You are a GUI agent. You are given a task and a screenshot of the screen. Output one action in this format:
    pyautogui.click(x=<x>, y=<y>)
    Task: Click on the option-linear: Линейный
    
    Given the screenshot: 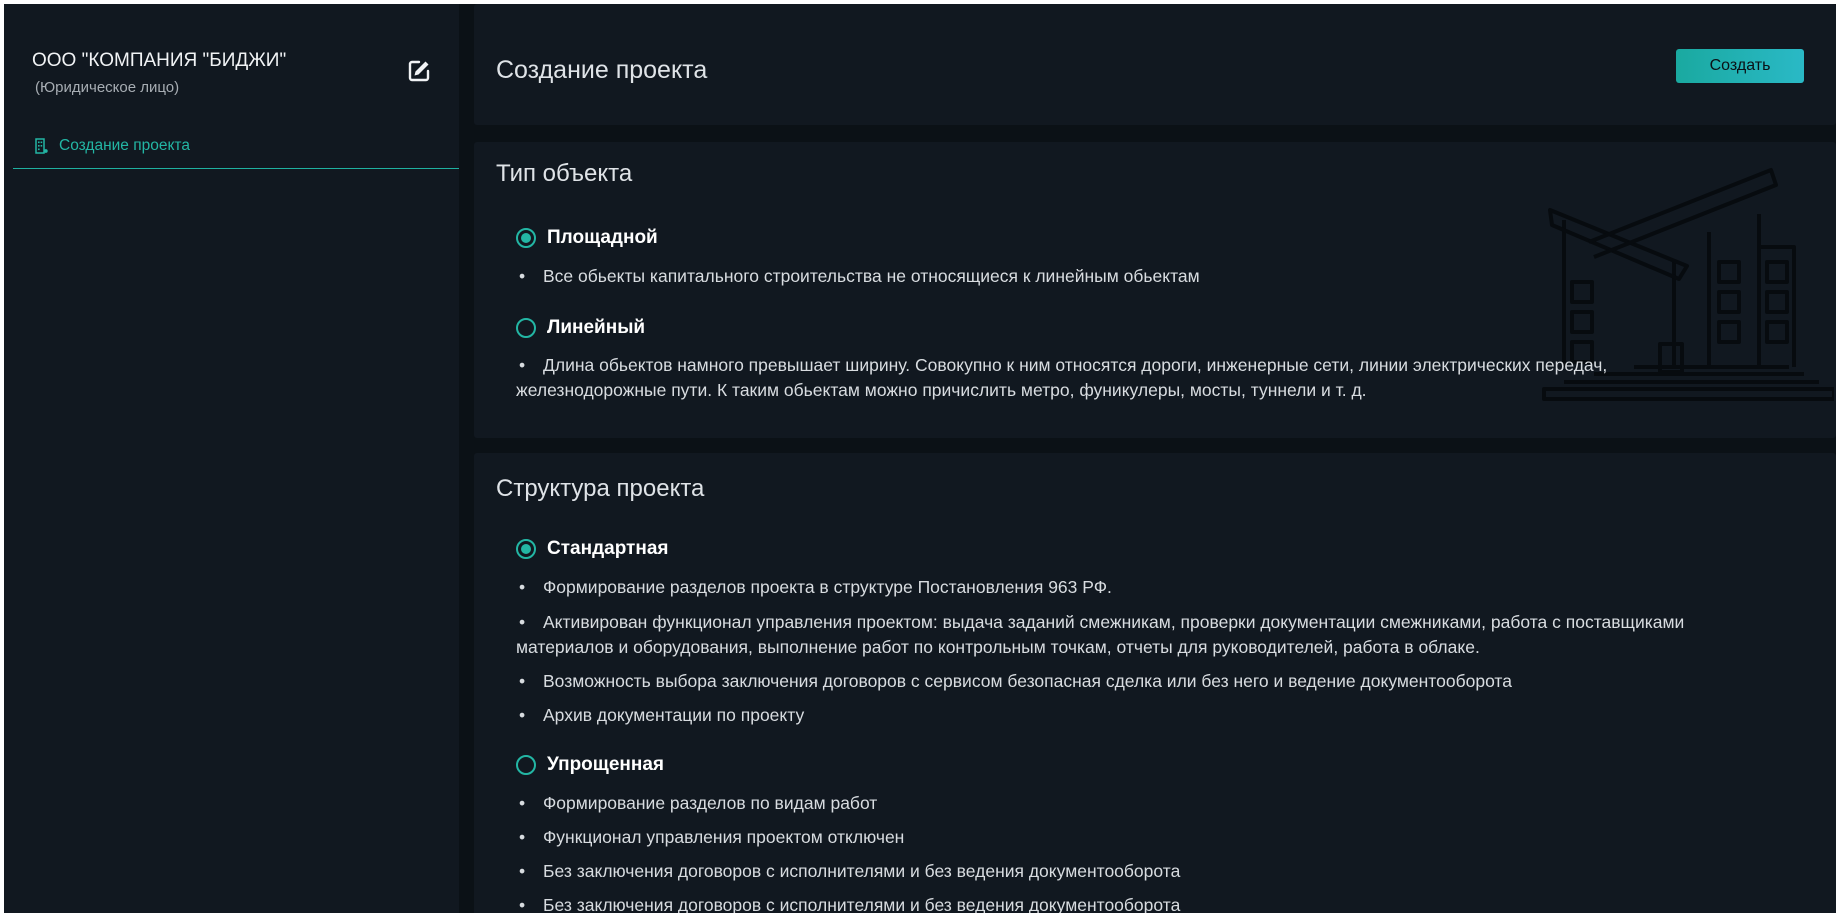 What is the action you would take?
    pyautogui.click(x=580, y=328)
    